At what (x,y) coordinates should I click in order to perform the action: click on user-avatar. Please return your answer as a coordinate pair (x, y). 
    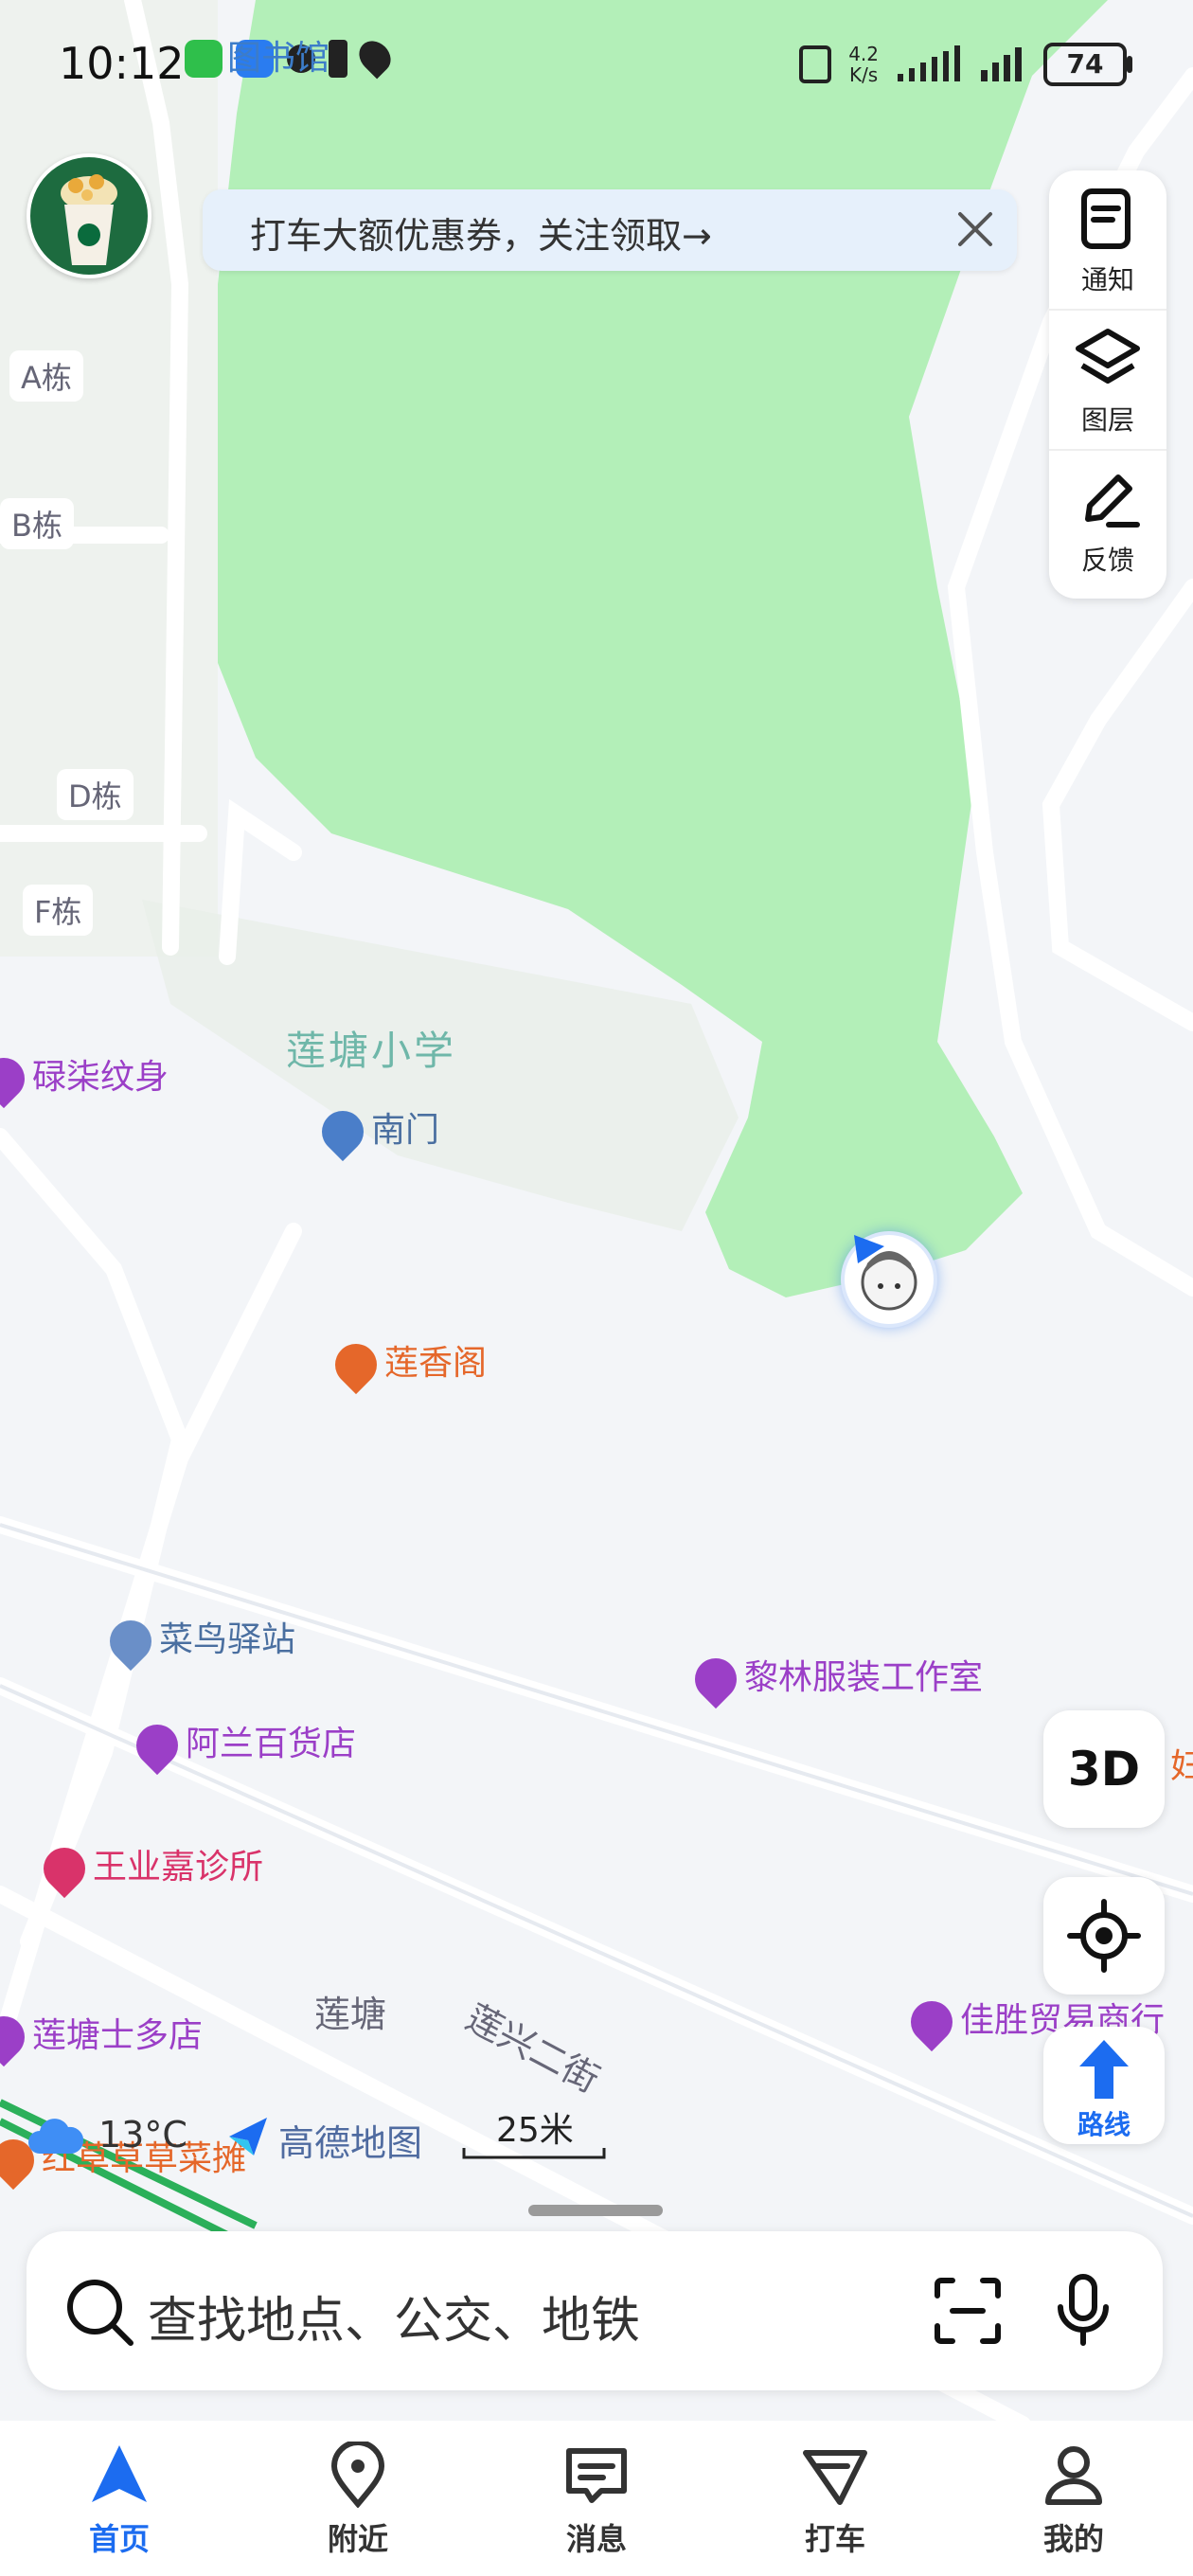
    Looking at the image, I should click on (89, 215).